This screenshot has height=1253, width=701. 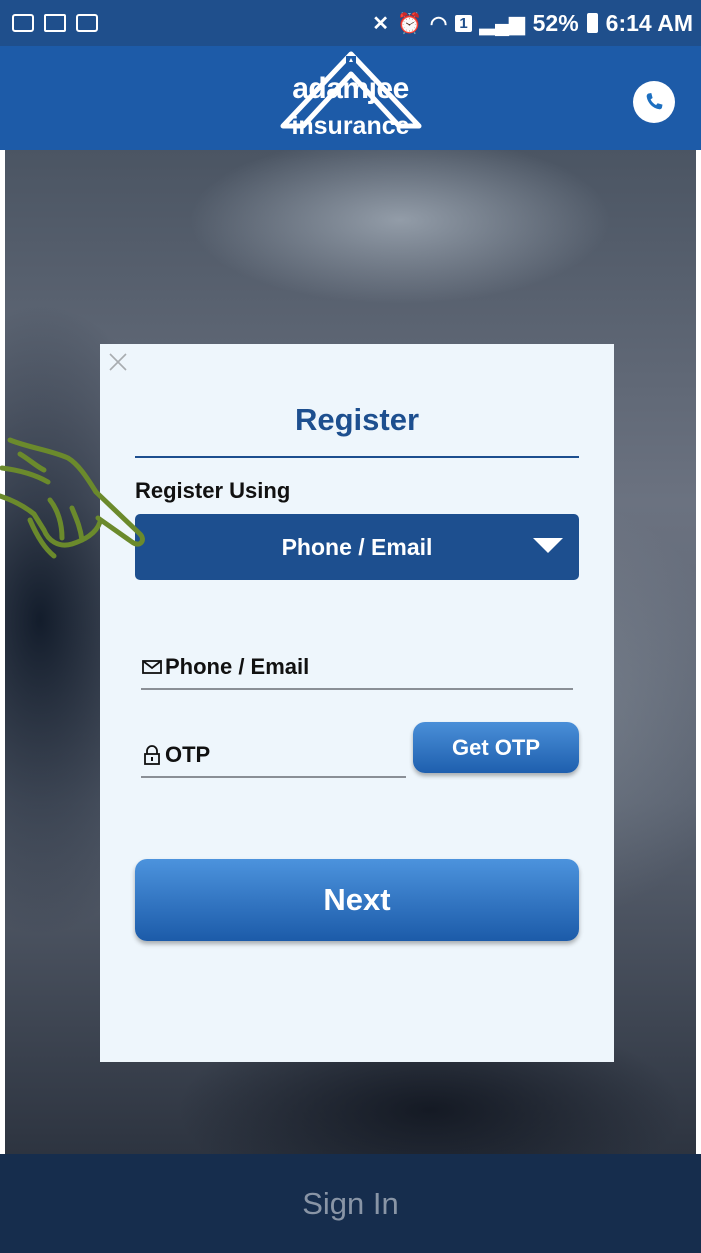 I want to click on status-right: ✕ ⏰ ◠ 1 ▂▄▆ 52% 6:14 AM, so click(x=532, y=23).